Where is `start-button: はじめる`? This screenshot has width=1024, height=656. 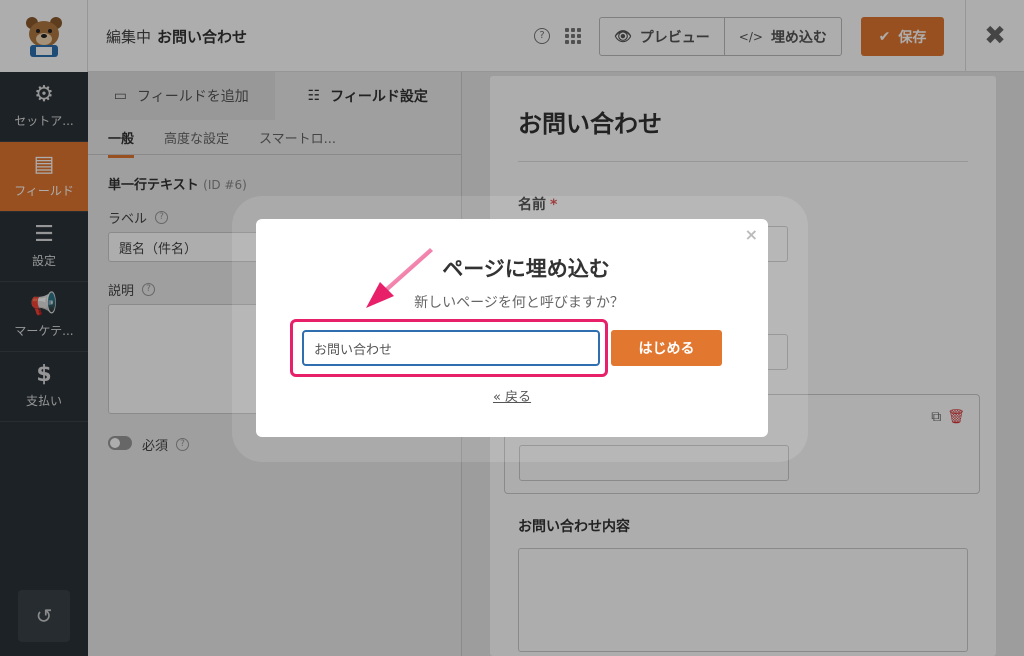
start-button: はじめる is located at coordinates (666, 348).